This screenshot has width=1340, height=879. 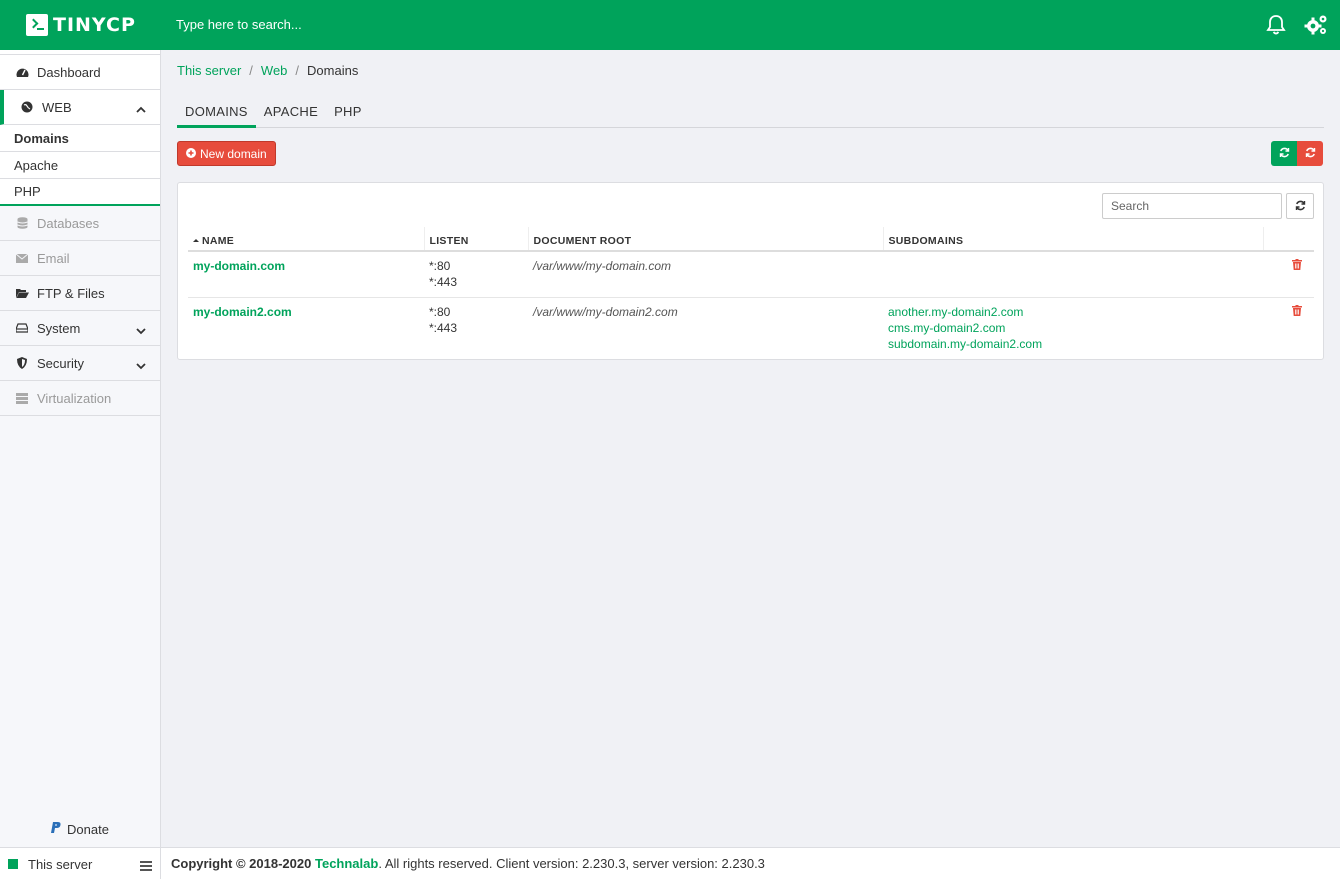 What do you see at coordinates (306, 239) in the screenshot?
I see `column-header-name: NAME` at bounding box center [306, 239].